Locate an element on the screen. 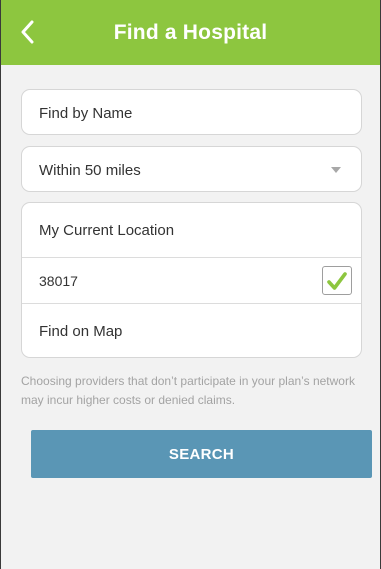 The width and height of the screenshot is (381, 569). page-title: Find a Hospital is located at coordinates (190, 32).